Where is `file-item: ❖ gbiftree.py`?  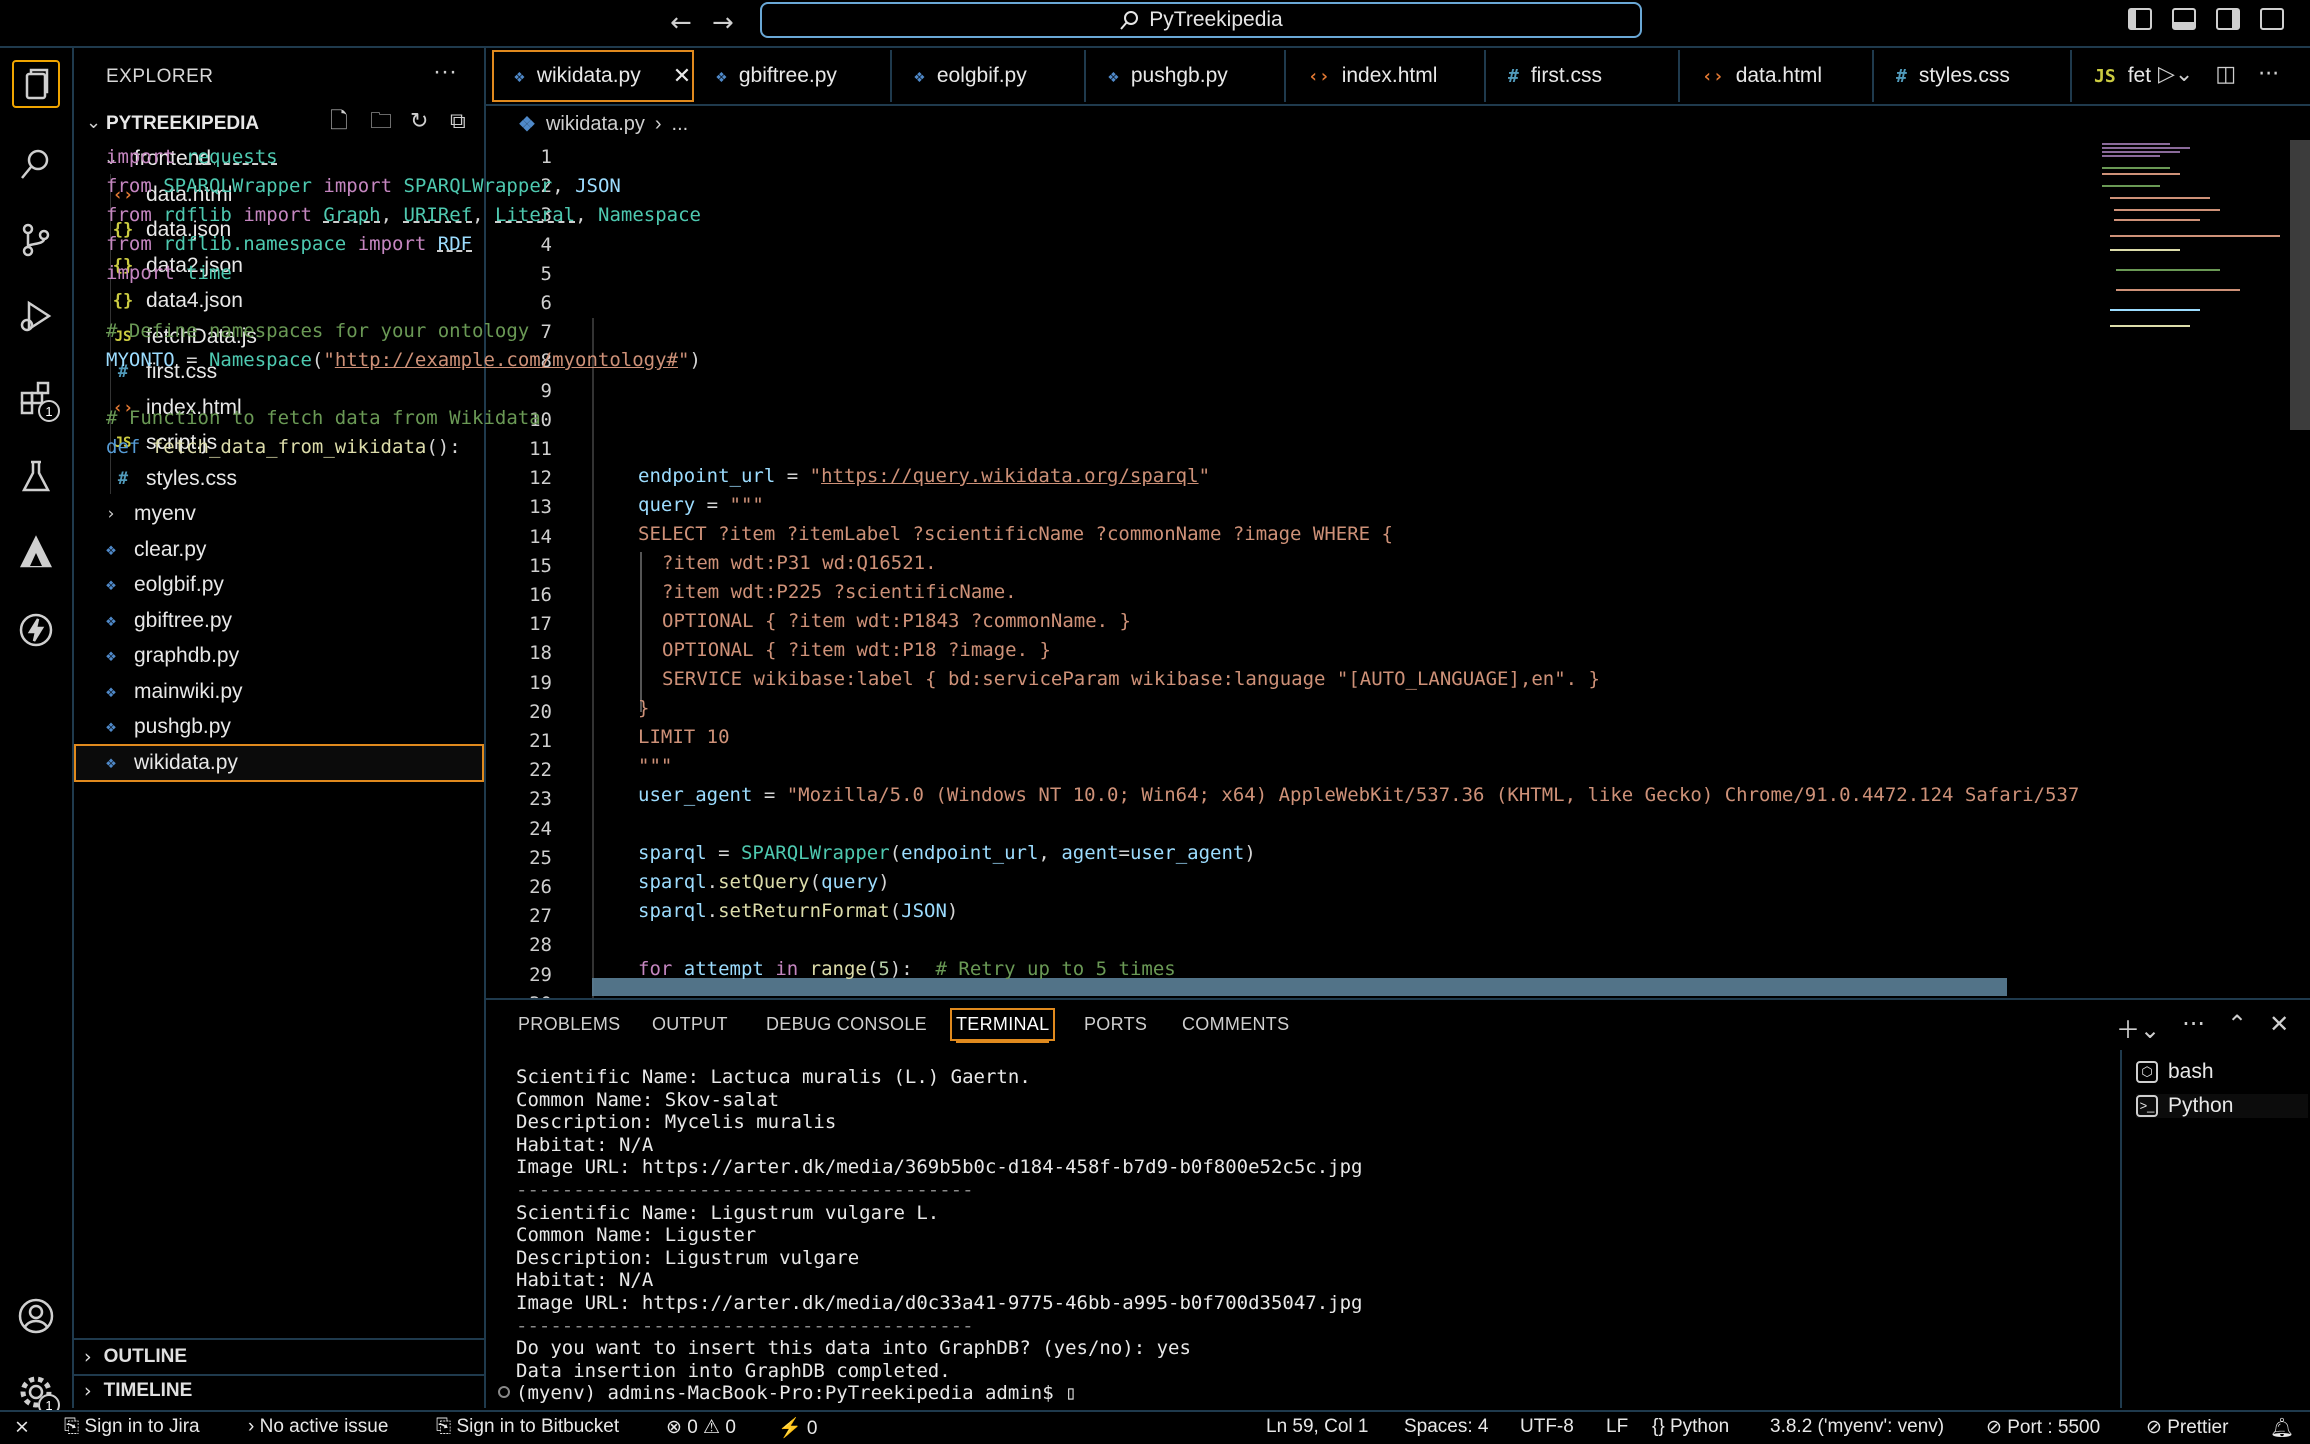 file-item: ❖ gbiftree.py is located at coordinates (166, 621).